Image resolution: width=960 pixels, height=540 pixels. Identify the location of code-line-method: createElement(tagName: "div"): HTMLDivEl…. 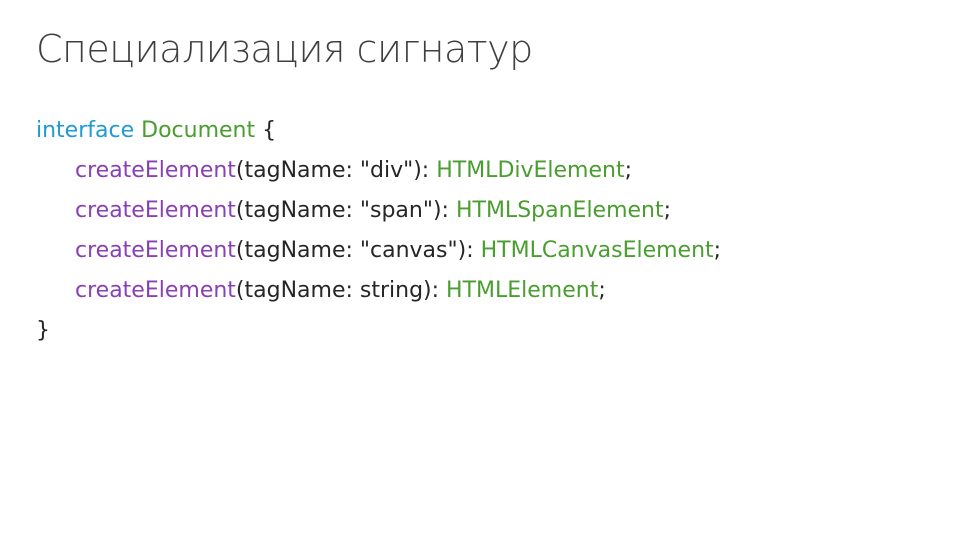
(378, 171).